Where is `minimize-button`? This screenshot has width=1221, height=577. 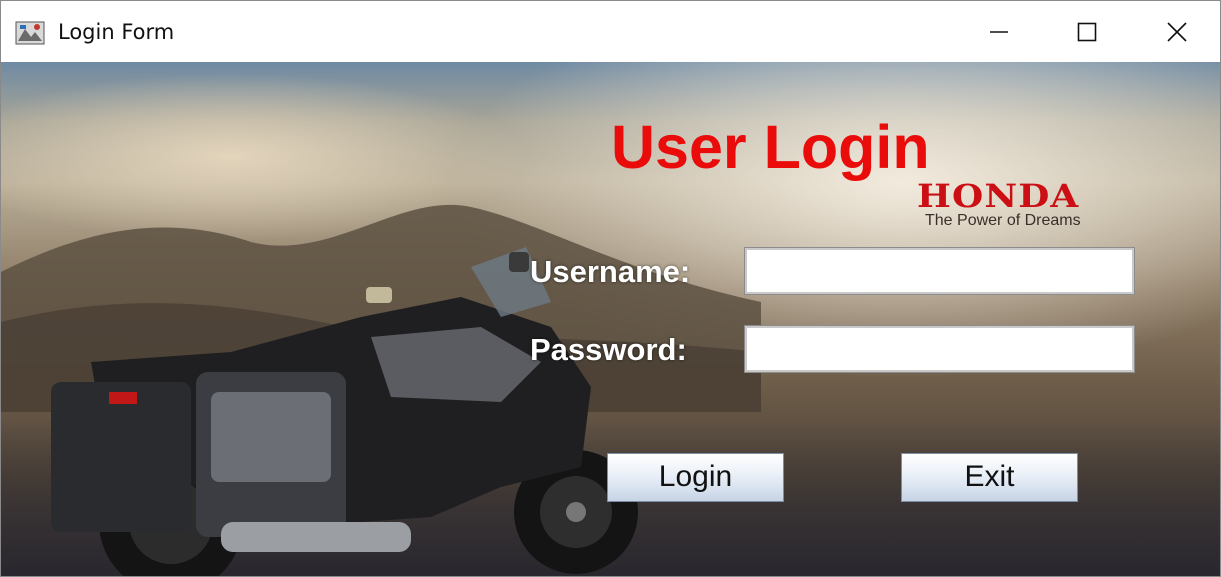
minimize-button is located at coordinates (999, 31).